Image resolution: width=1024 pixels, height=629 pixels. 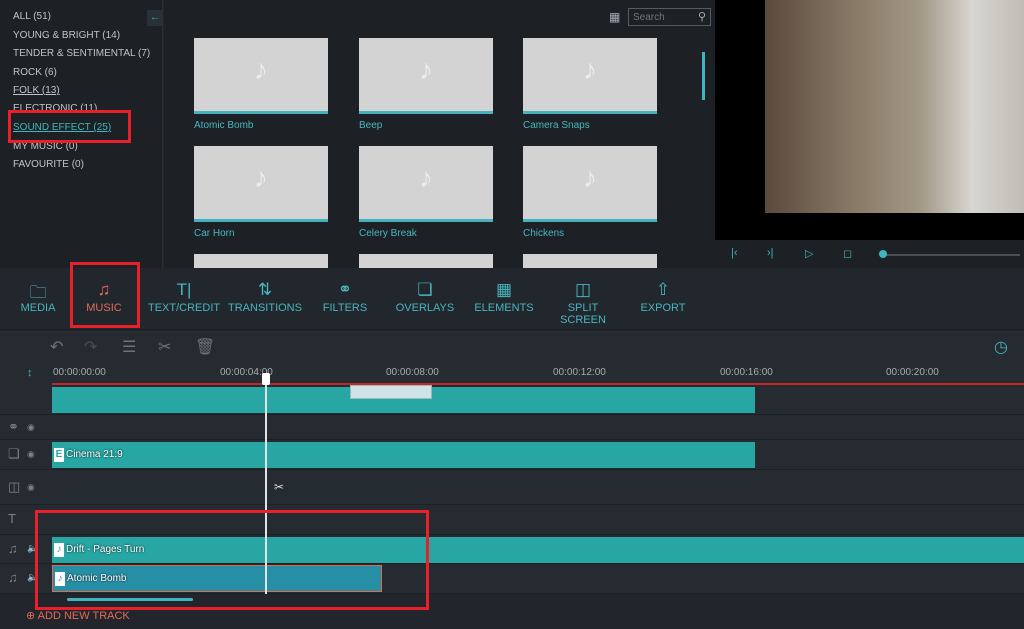 I want to click on text-track-icon: T, so click(x=12, y=518).